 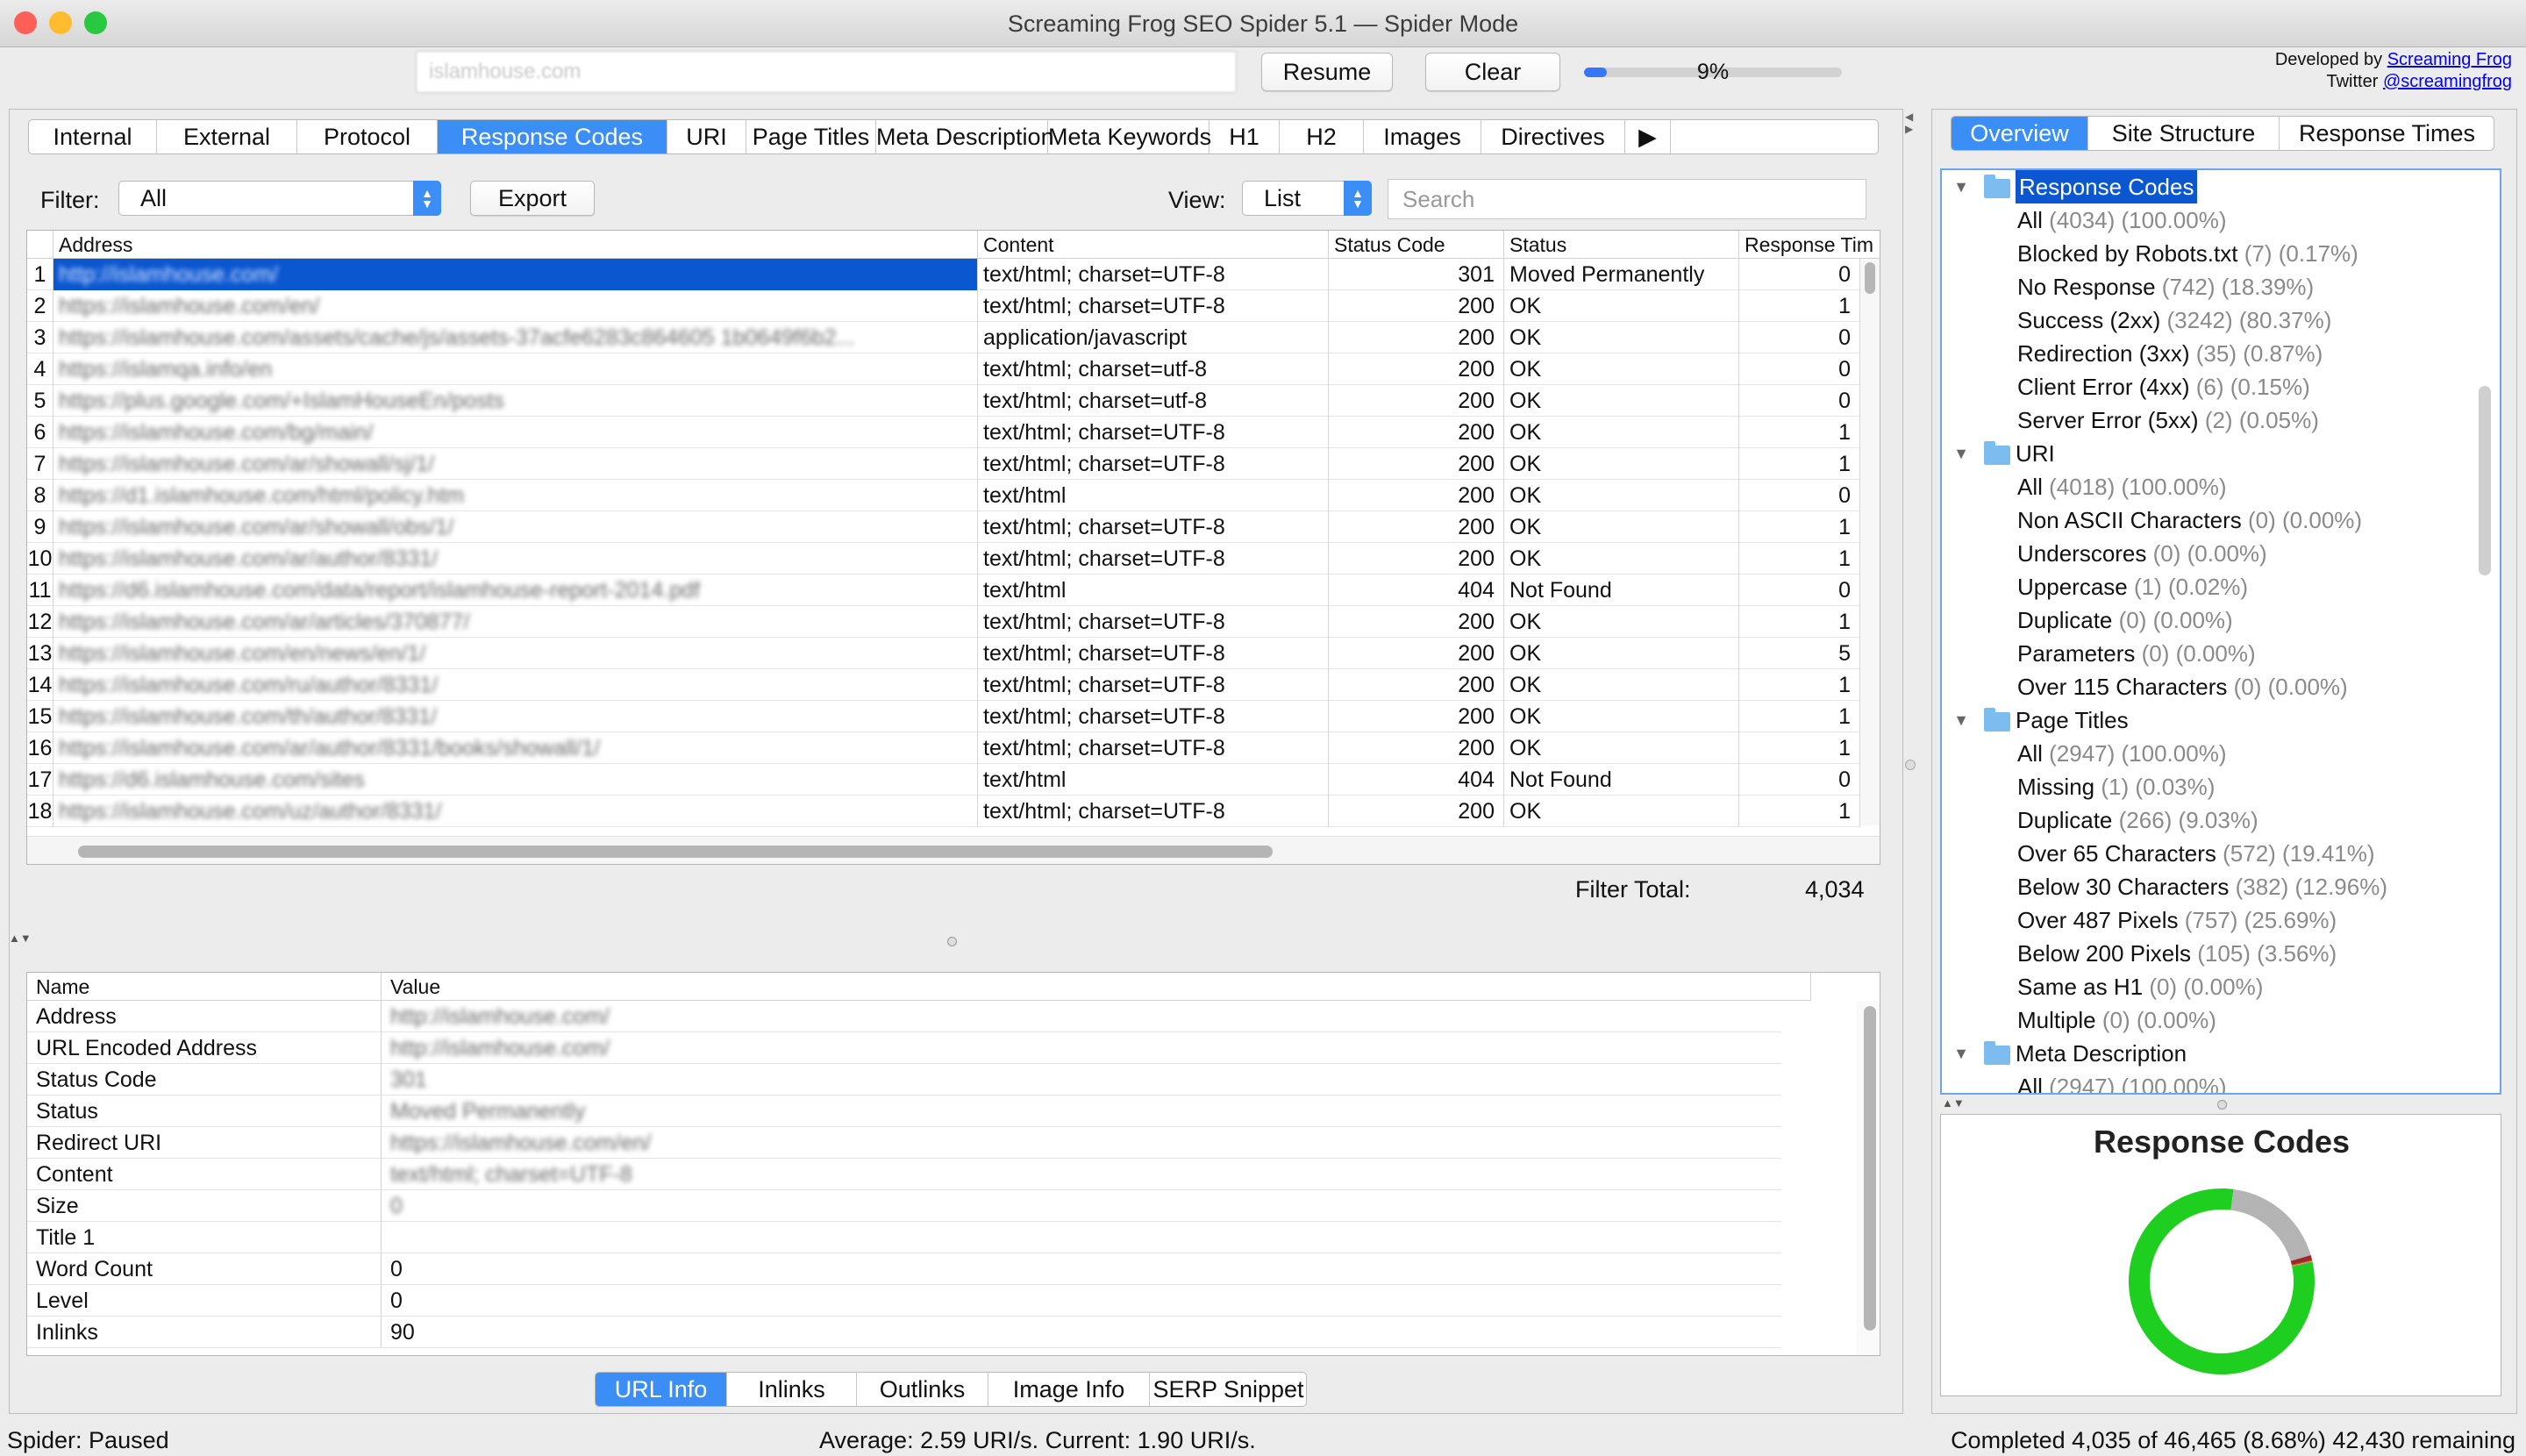 I want to click on details-row: Inlinks 90, so click(x=904, y=1332).